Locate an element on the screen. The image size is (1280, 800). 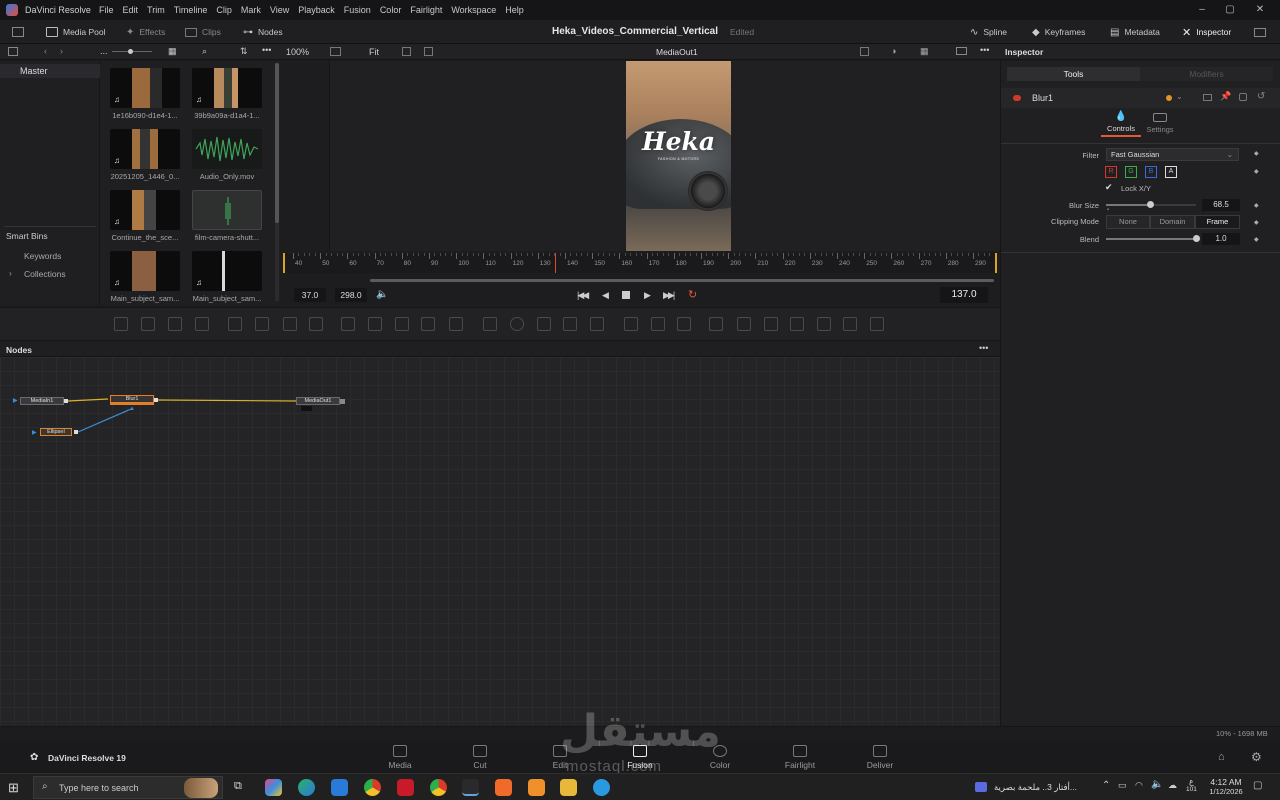
blend-handle is located at coordinates (1196, 238).